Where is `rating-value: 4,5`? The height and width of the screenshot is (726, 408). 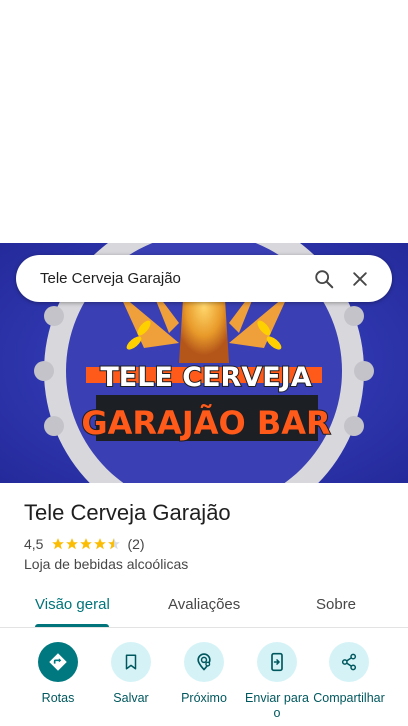 rating-value: 4,5 is located at coordinates (34, 544).